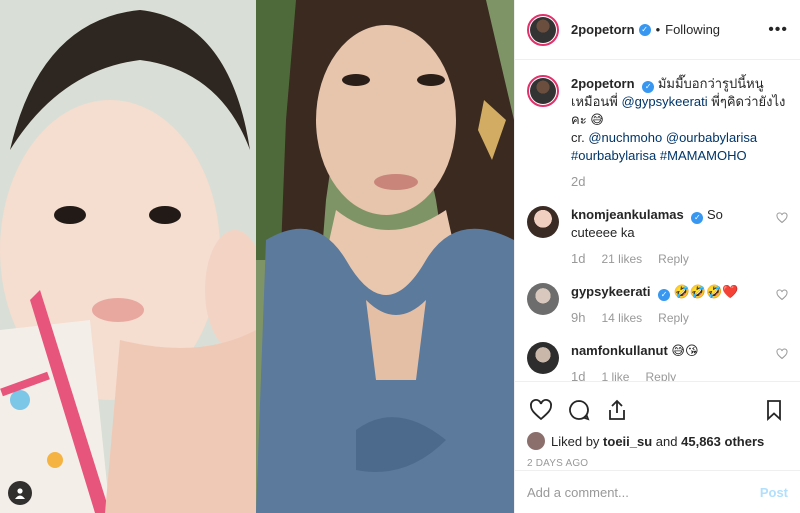 The width and height of the screenshot is (800, 513). Describe the element at coordinates (578, 181) in the screenshot. I see `caption-age: 2d` at that location.